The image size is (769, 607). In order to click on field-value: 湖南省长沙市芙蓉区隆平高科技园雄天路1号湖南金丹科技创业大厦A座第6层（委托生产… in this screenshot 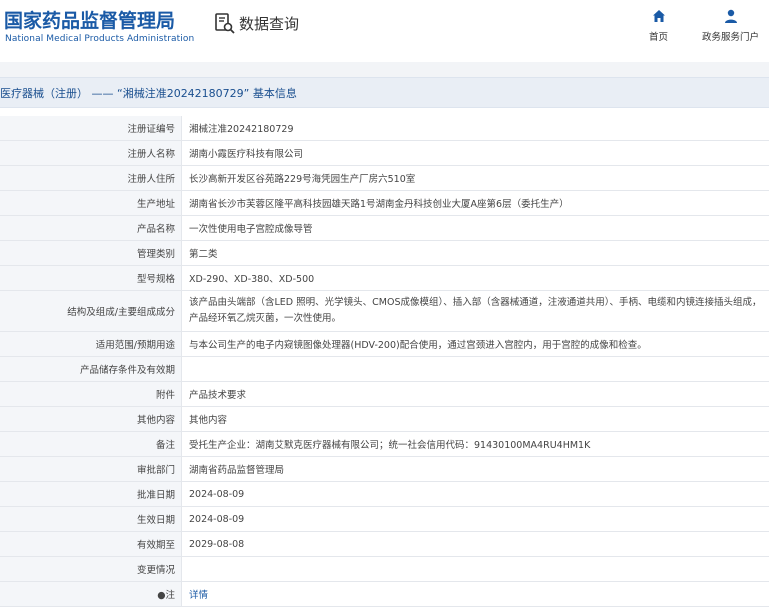, I will do `click(379, 204)`.